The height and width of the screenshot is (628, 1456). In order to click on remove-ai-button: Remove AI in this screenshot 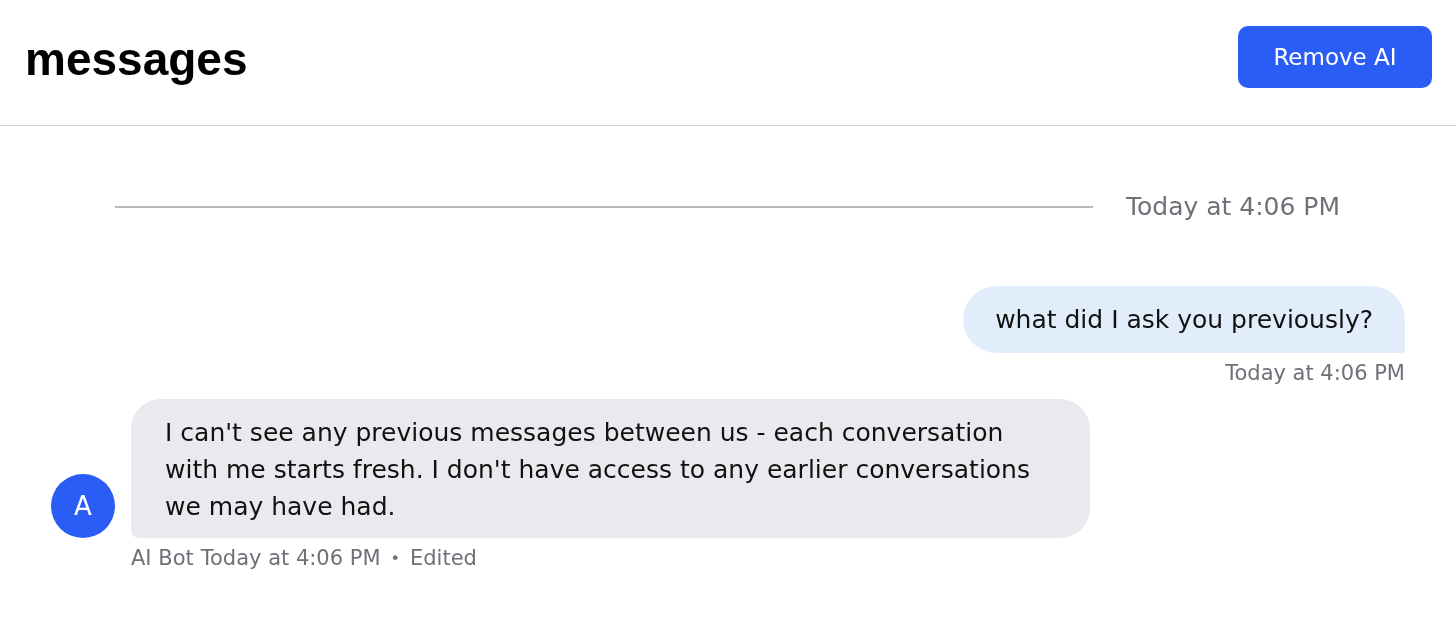, I will do `click(1335, 57)`.